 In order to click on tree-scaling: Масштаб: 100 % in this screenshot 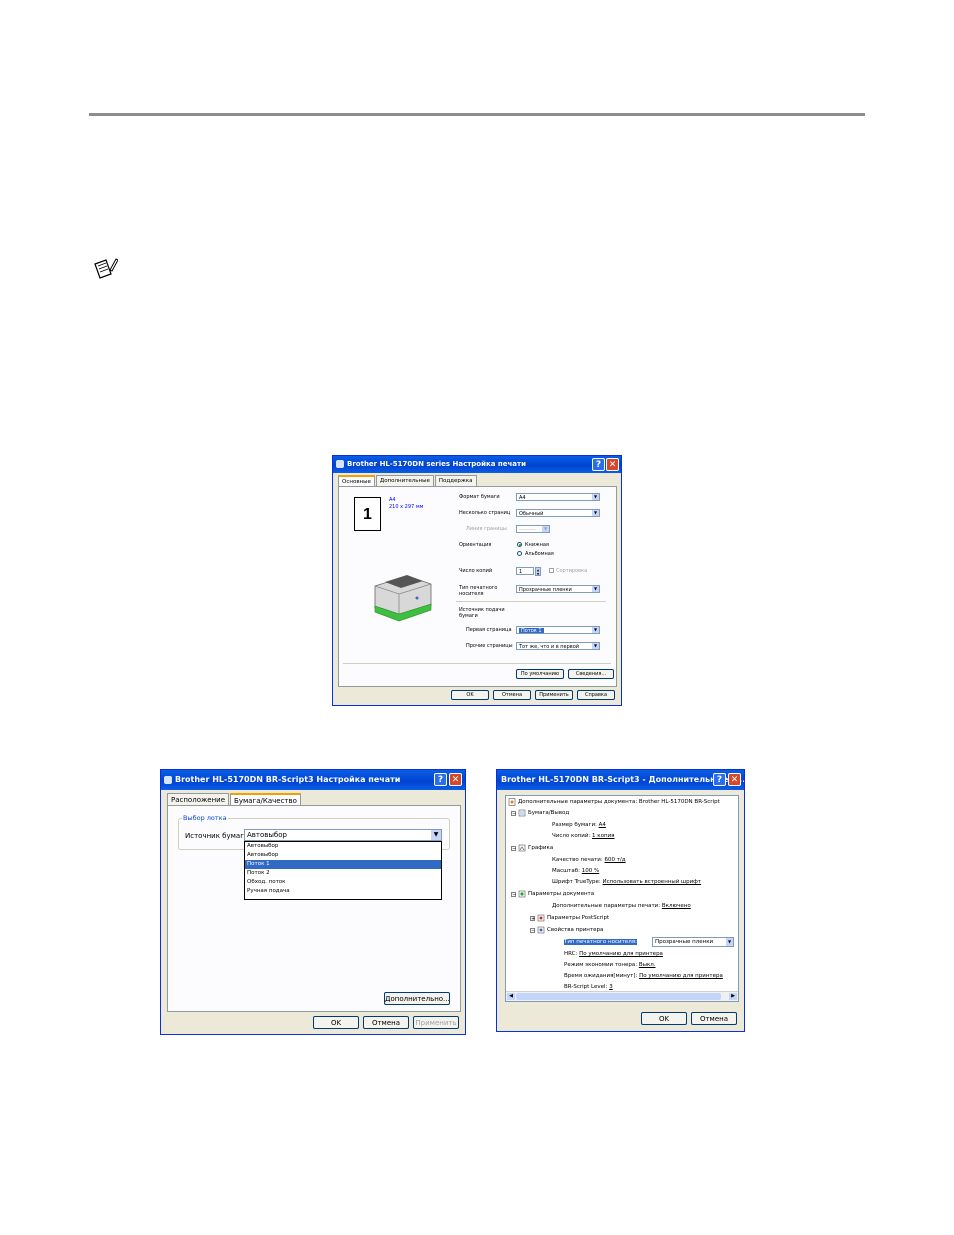, I will do `click(575, 871)`.